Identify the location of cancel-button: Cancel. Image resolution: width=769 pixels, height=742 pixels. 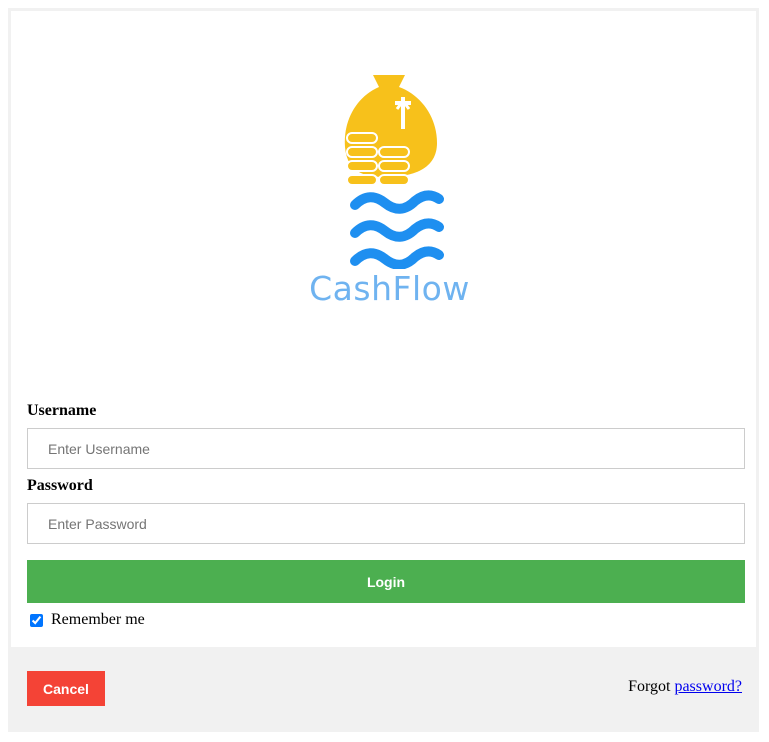
(66, 688).